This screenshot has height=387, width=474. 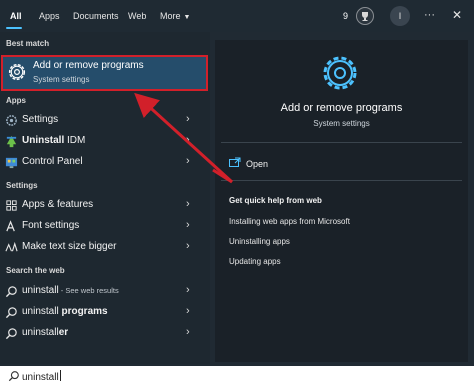 What do you see at coordinates (60, 375) in the screenshot?
I see `text-caret` at bounding box center [60, 375].